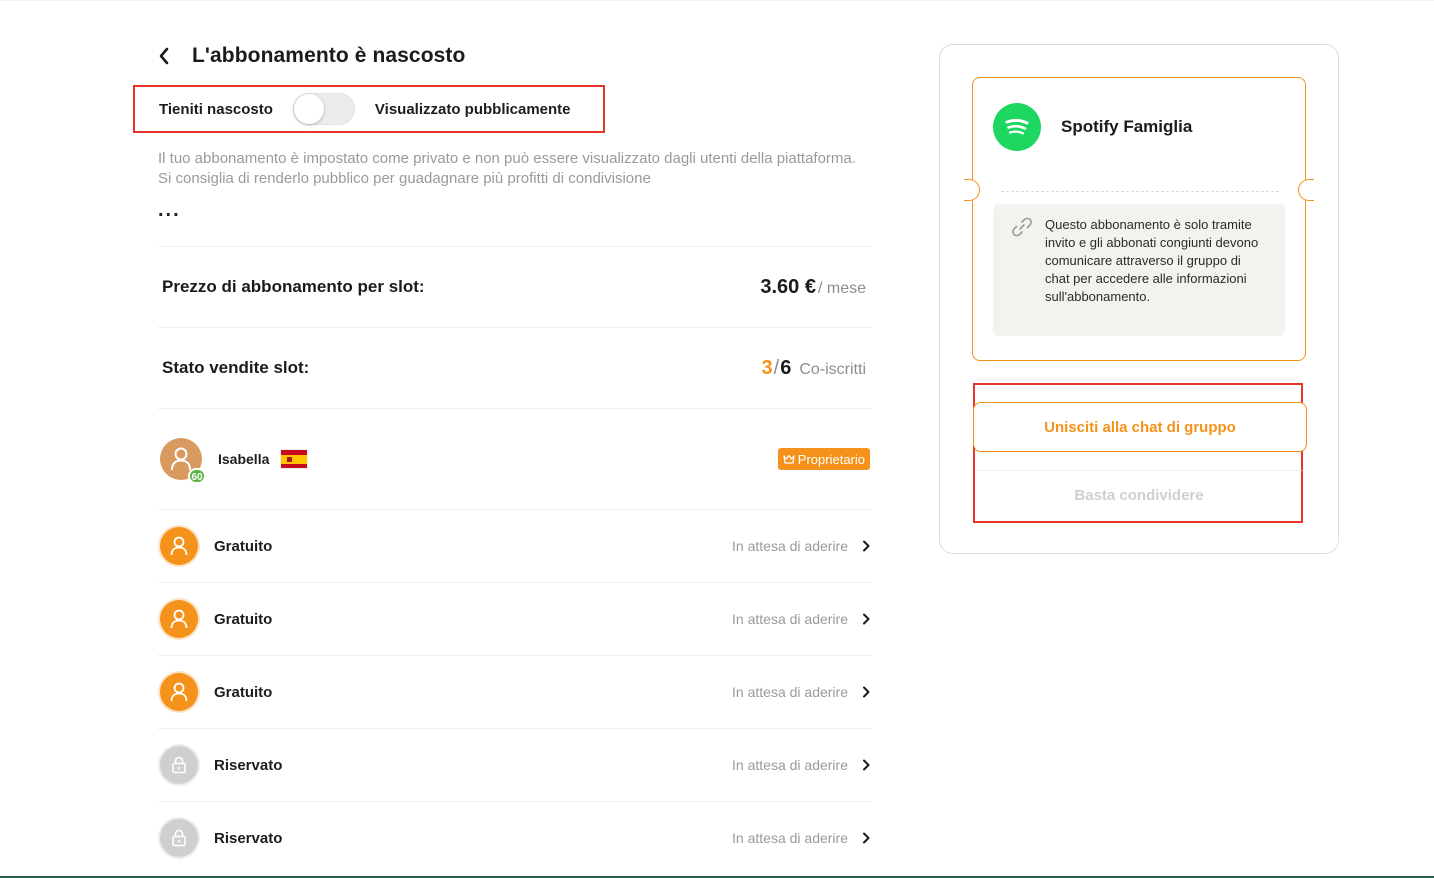  Describe the element at coordinates (1127, 126) in the screenshot. I see `service-name: Spotify Famiglia` at that location.